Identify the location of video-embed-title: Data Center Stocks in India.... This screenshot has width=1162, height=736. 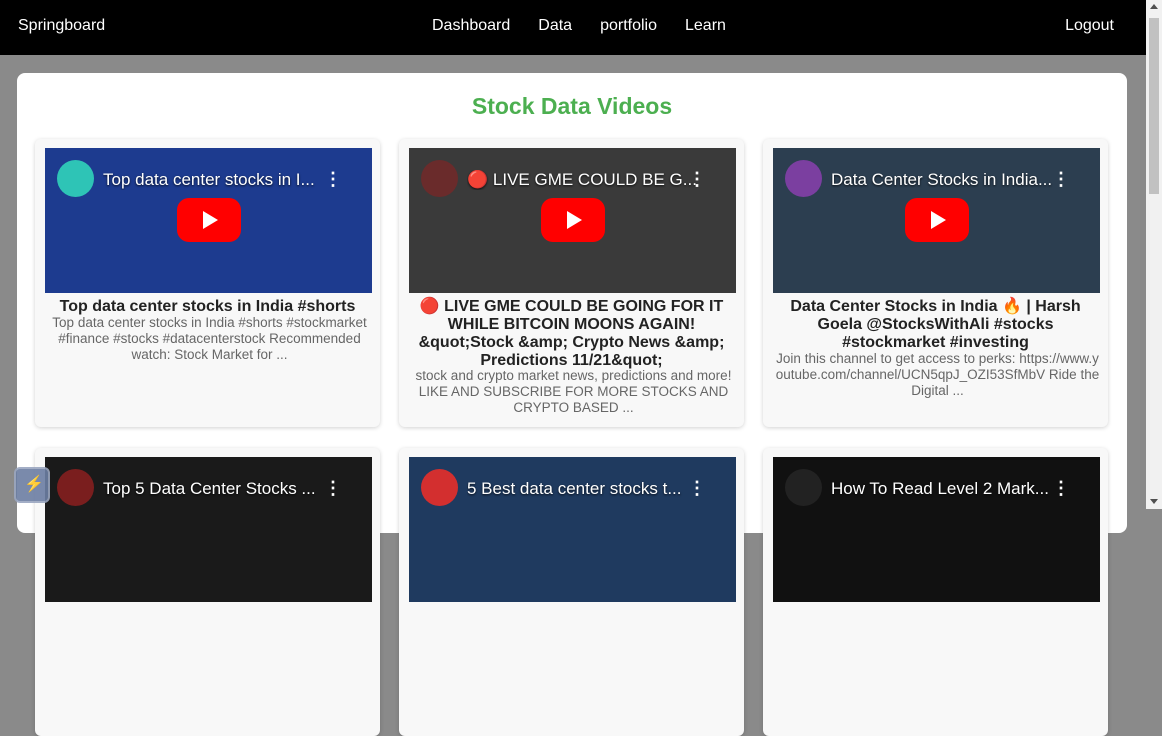
(946, 180).